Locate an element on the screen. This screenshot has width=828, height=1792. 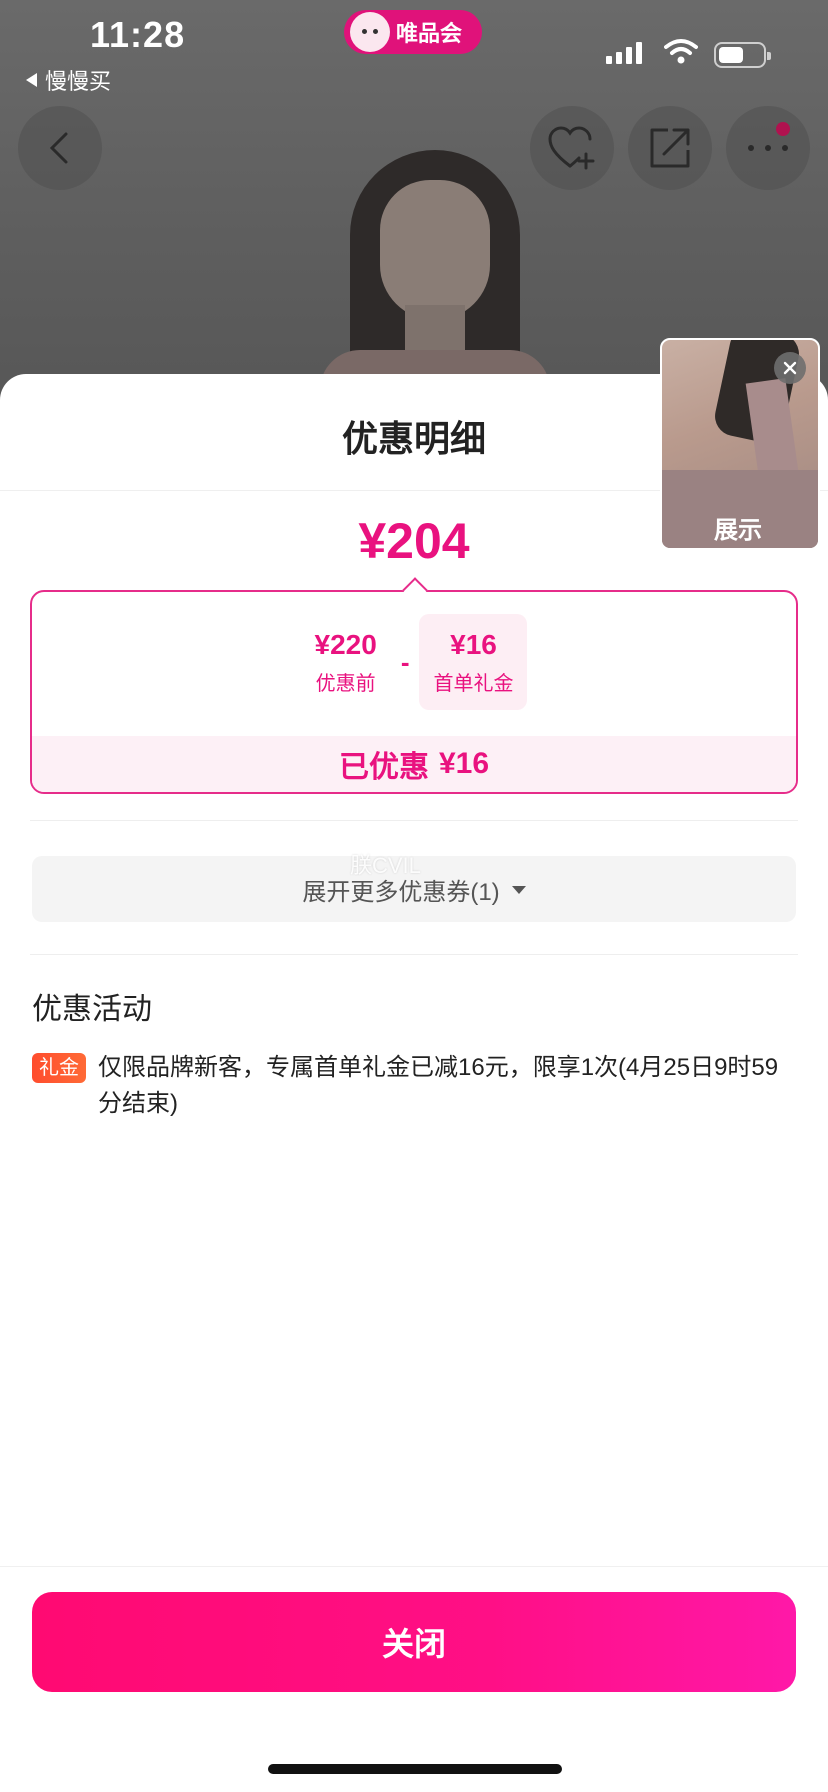
floating-video-thumbnail: 展示 is located at coordinates (740, 444).